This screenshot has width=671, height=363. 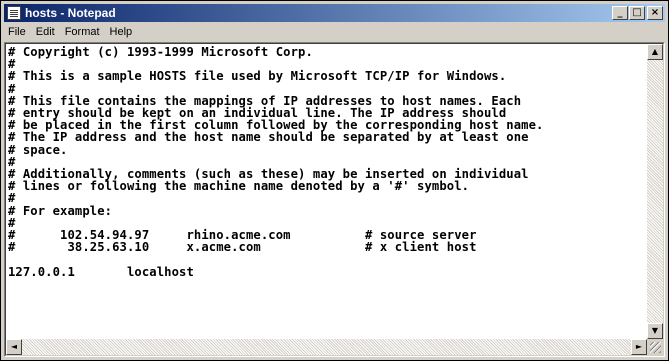 I want to click on close-button: ×, so click(x=655, y=13).